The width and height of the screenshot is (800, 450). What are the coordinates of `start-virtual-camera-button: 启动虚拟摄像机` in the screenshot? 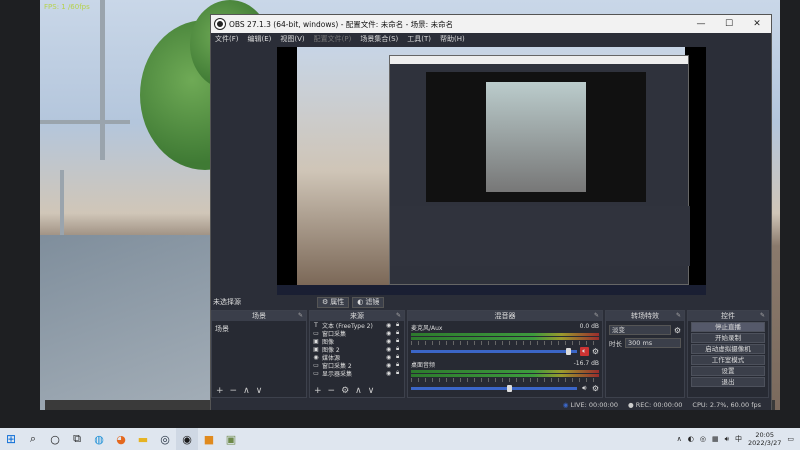 It's located at (728, 349).